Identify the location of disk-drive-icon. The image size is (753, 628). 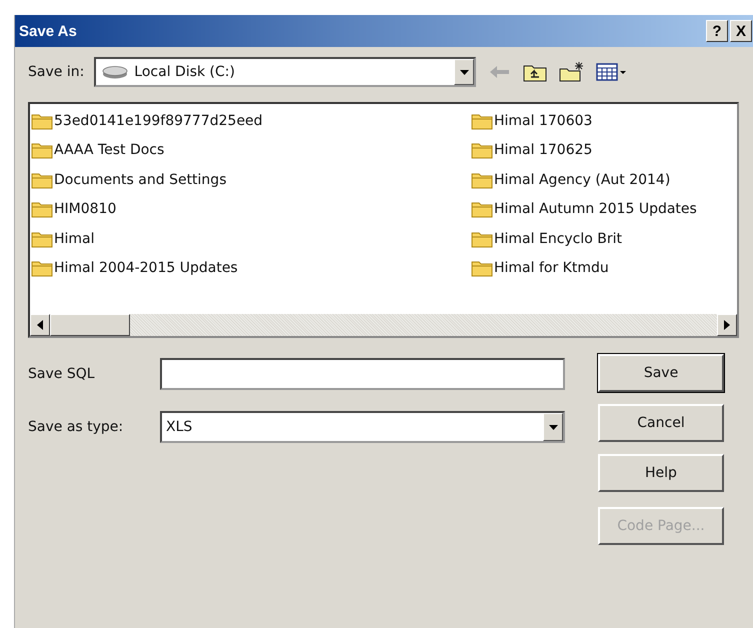
(115, 72).